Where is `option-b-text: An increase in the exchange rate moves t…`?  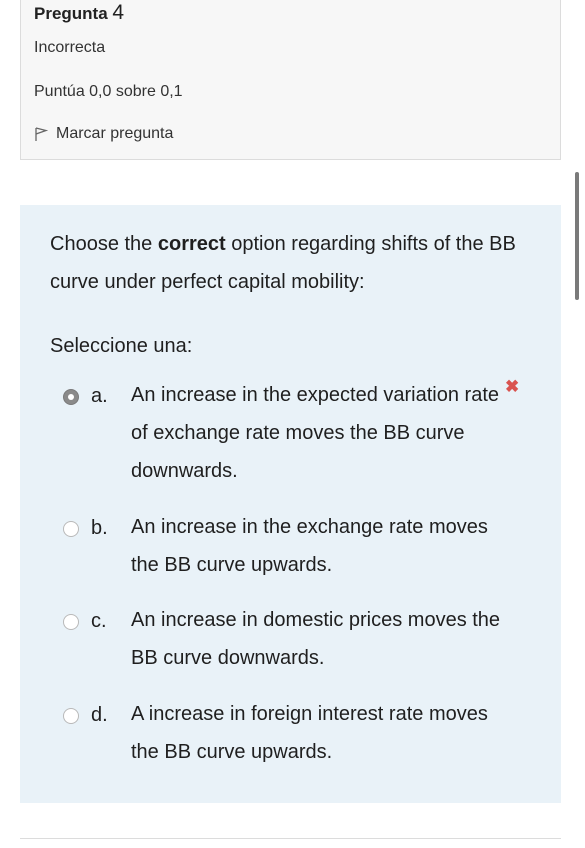
option-b-text: An increase in the exchange rate moves t… is located at coordinates (309, 546).